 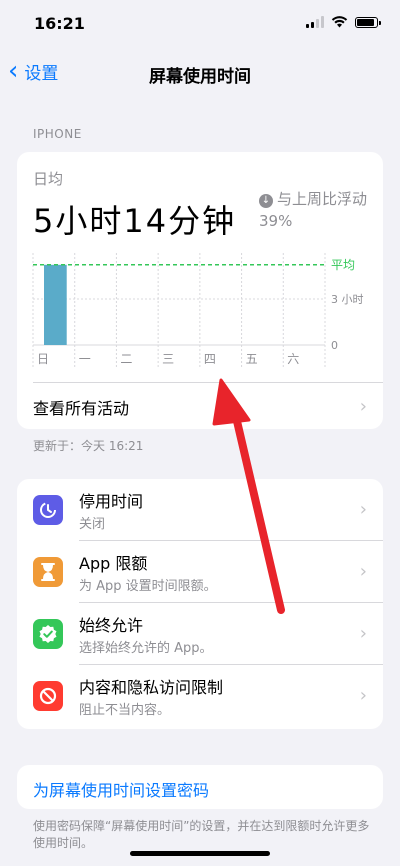 I want to click on home-indicator, so click(x=200, y=853).